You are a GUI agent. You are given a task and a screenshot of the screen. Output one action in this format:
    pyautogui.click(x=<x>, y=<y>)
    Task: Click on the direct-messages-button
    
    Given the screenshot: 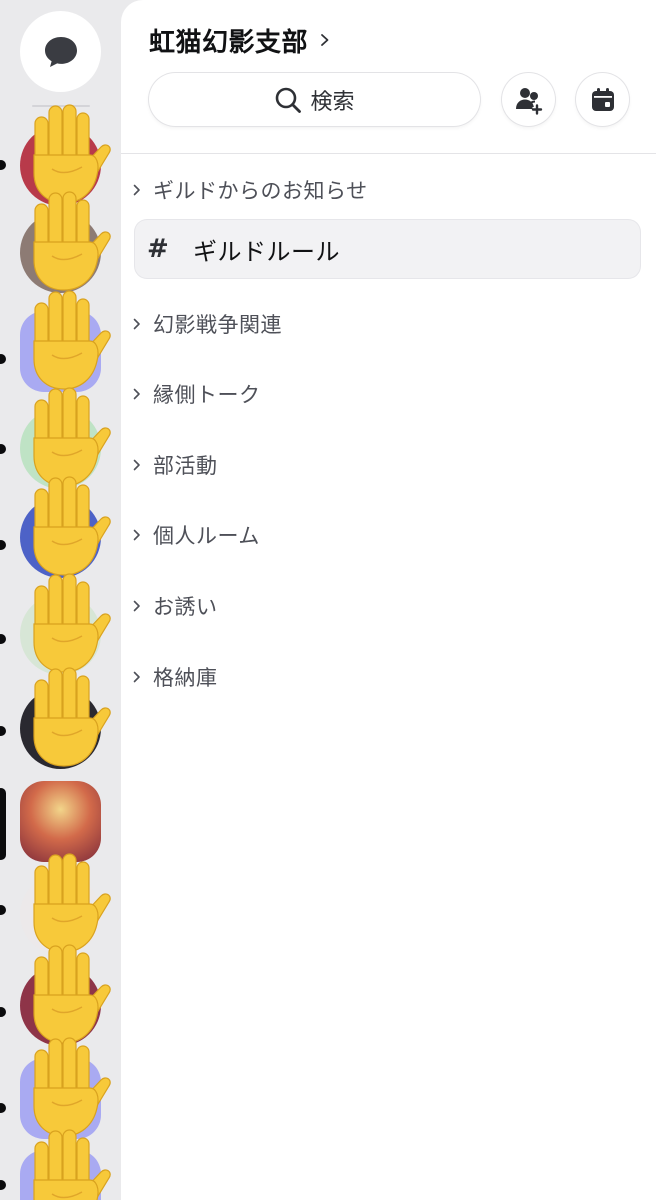 What is the action you would take?
    pyautogui.click(x=60, y=51)
    